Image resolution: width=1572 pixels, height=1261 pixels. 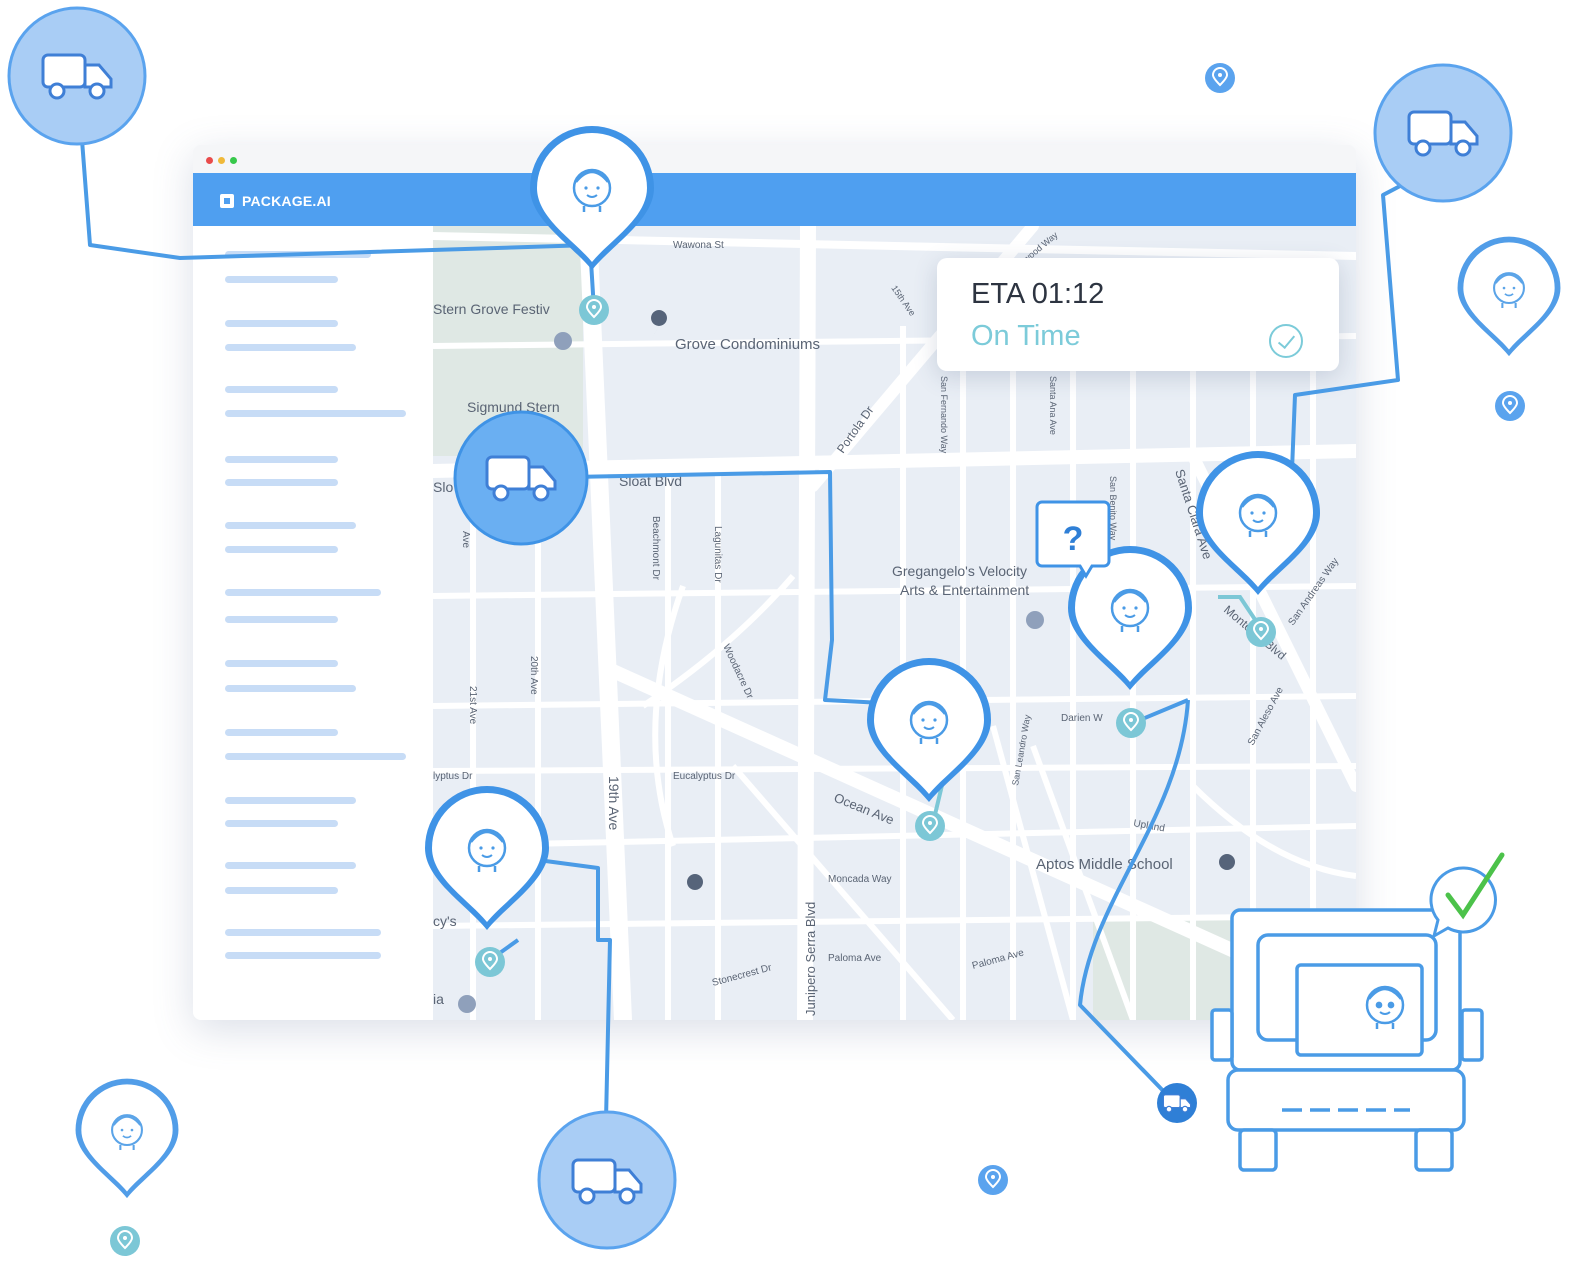 I want to click on question-bubble: ?, so click(x=1073, y=539).